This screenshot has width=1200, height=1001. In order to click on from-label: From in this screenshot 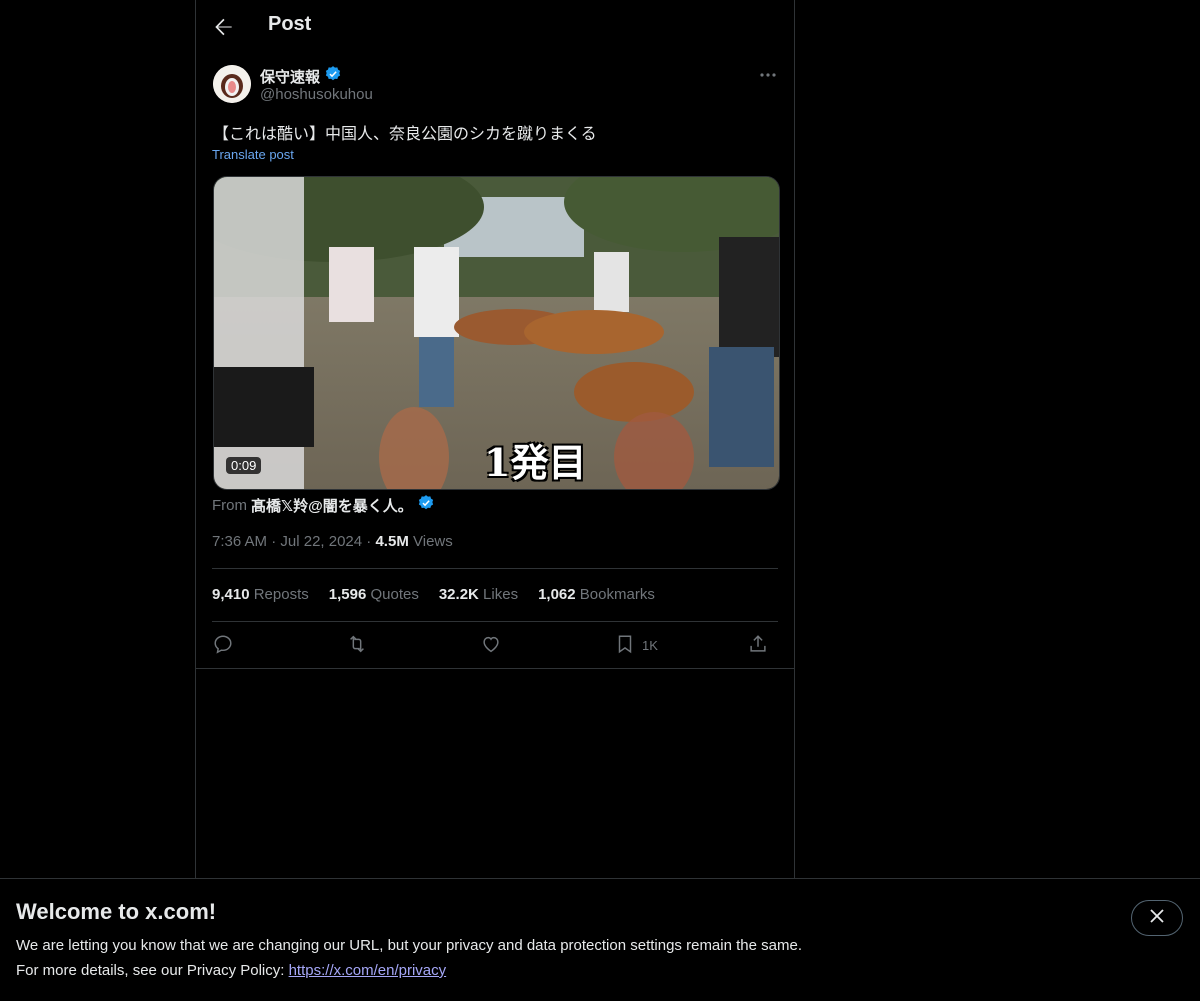, I will do `click(229, 505)`.